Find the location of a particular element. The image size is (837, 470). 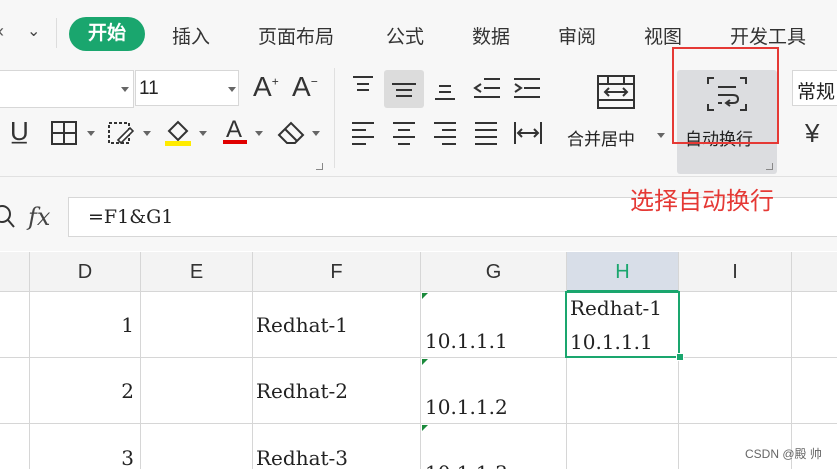

cell-i2 is located at coordinates (735, 391).